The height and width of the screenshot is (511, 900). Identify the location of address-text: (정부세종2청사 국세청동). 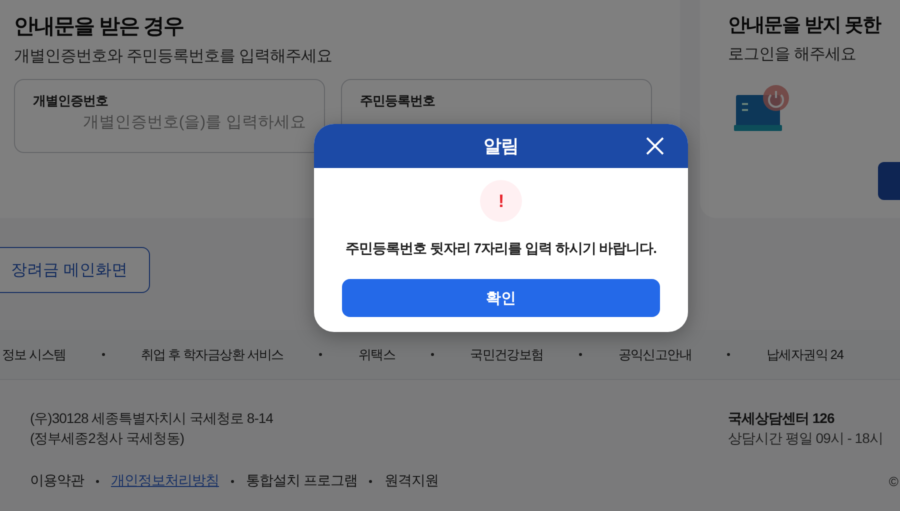
(107, 438).